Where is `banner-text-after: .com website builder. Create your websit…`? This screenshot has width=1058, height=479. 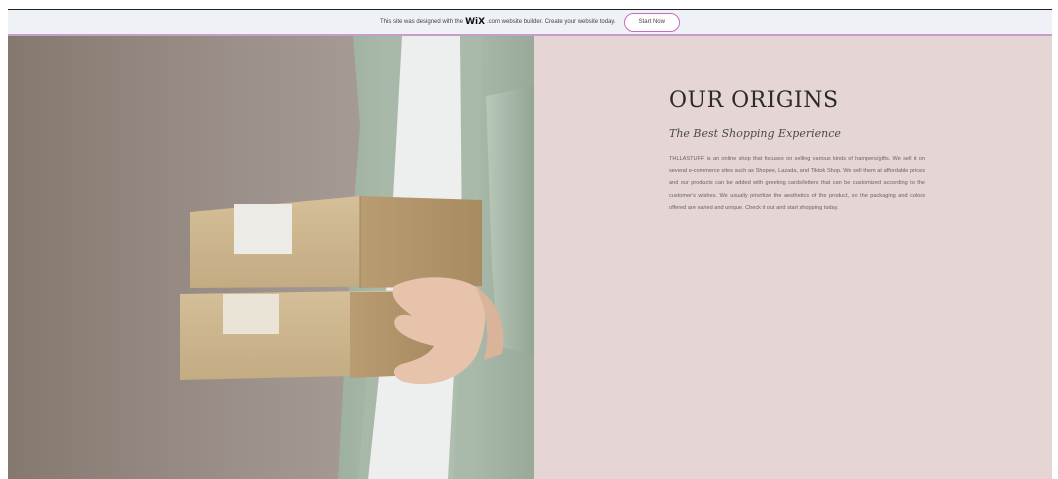 banner-text-after: .com website builder. Create your websit… is located at coordinates (551, 22).